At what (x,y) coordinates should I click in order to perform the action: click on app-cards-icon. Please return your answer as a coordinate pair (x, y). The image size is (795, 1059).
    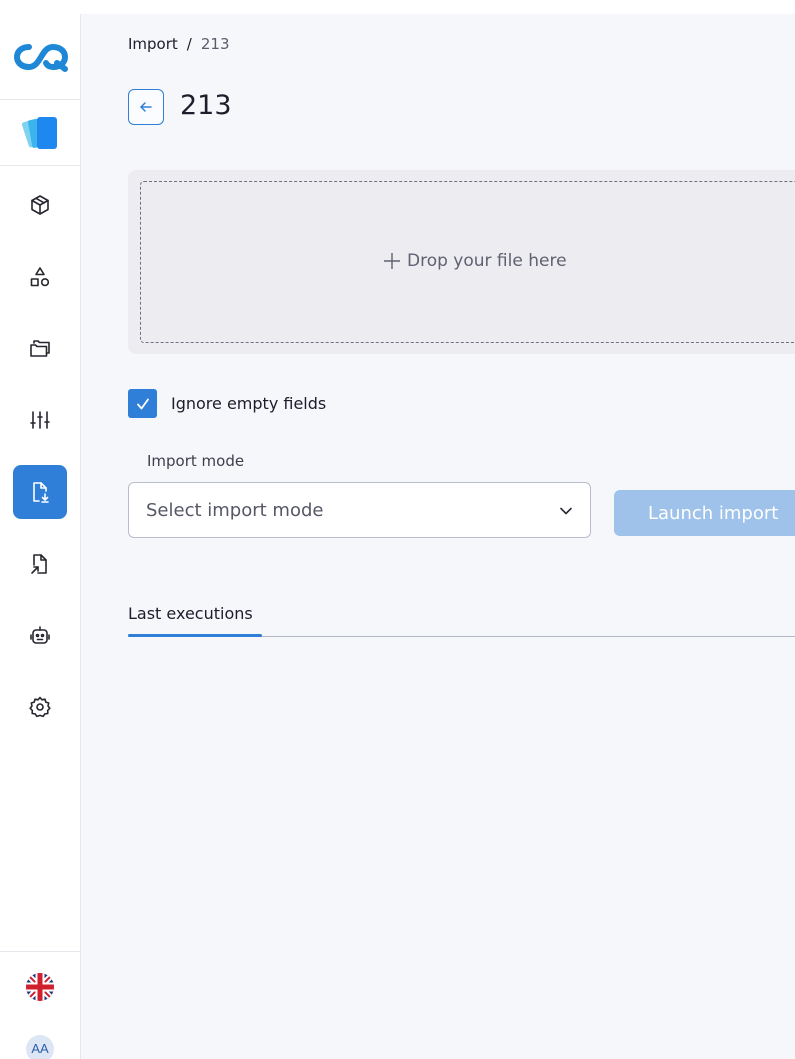
    Looking at the image, I should click on (39, 132).